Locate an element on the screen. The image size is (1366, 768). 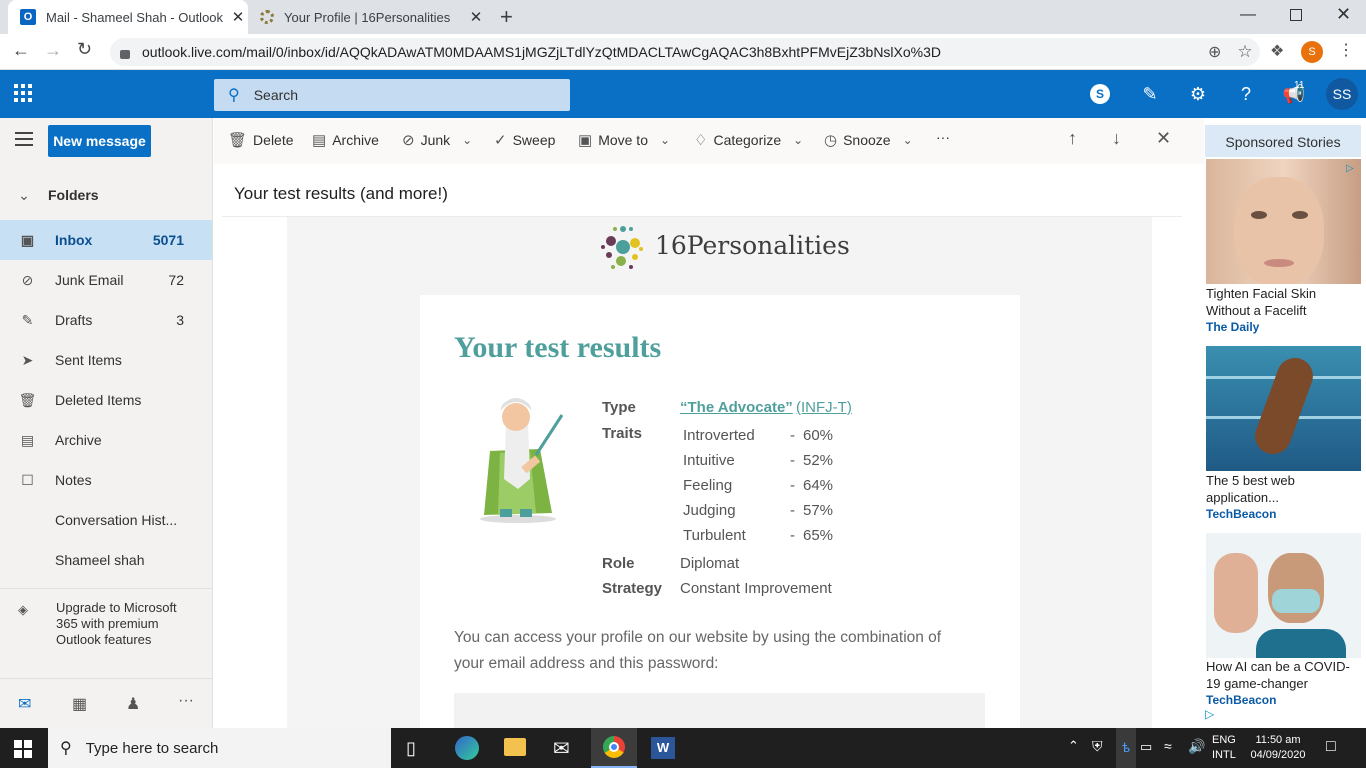
ad-image-face is located at coordinates (1283, 221).